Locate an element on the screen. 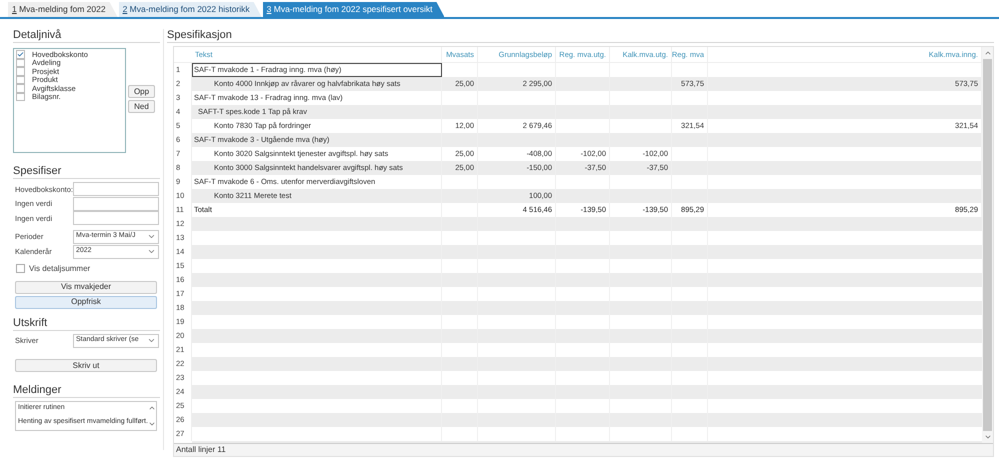 This screenshot has width=999, height=460. button: Opp is located at coordinates (141, 91).